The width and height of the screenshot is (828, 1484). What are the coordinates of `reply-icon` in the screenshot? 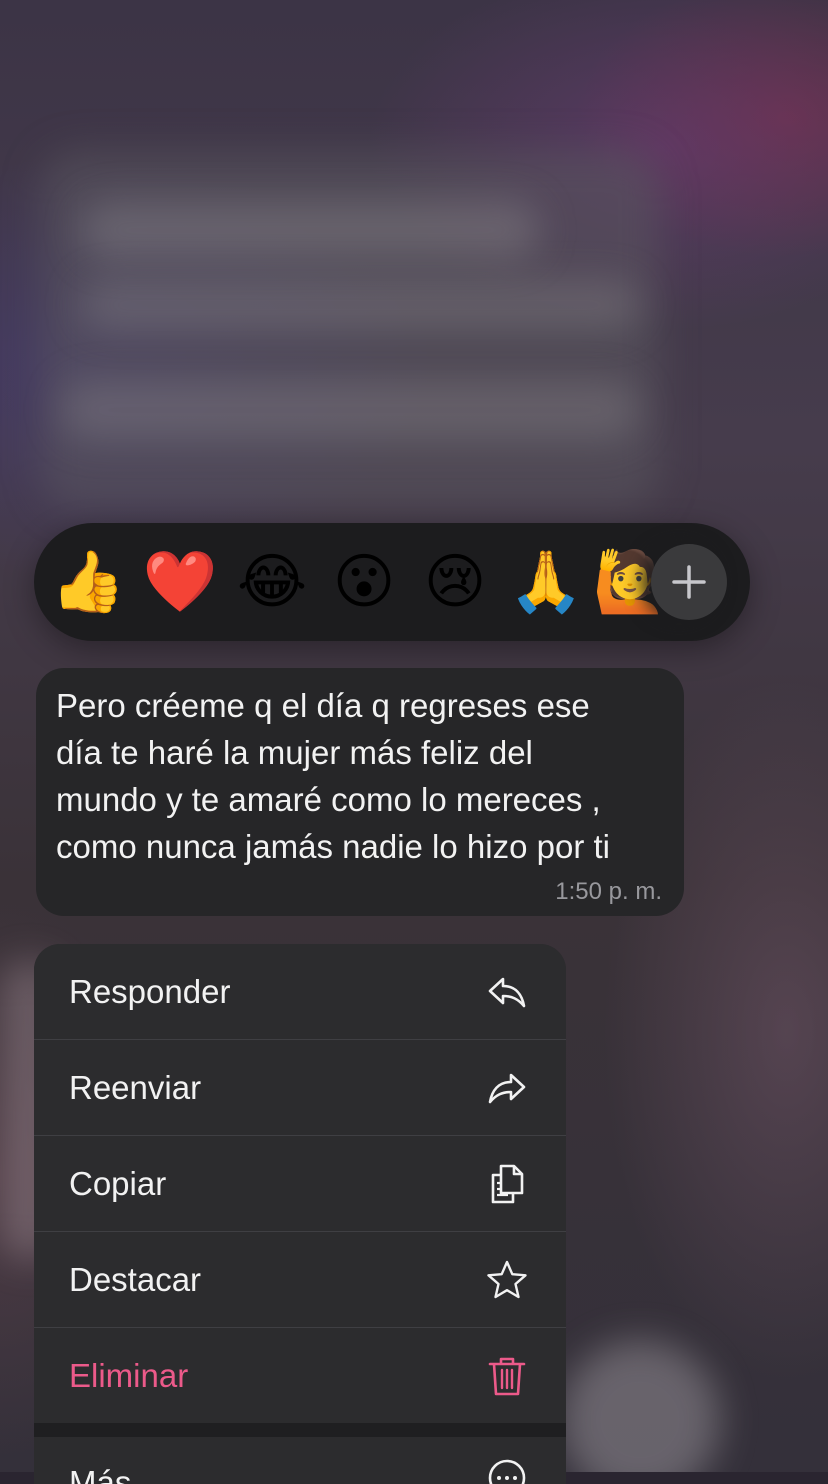 It's located at (507, 992).